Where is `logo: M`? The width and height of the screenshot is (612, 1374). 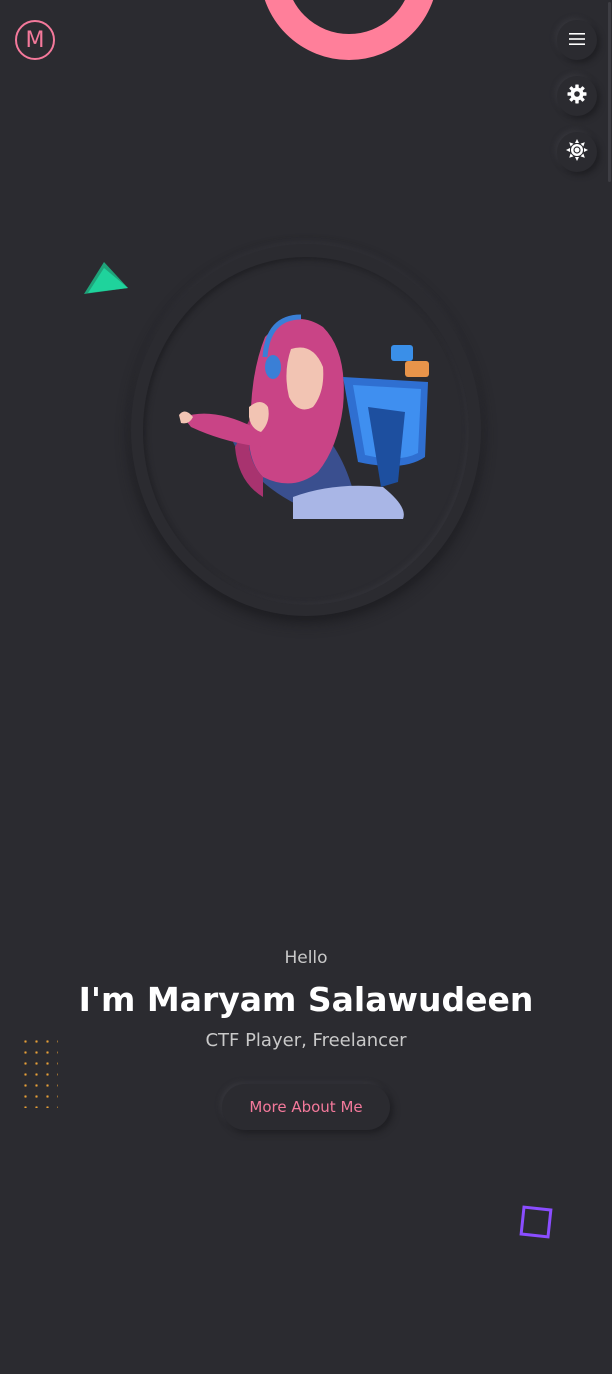
logo: M is located at coordinates (35, 40).